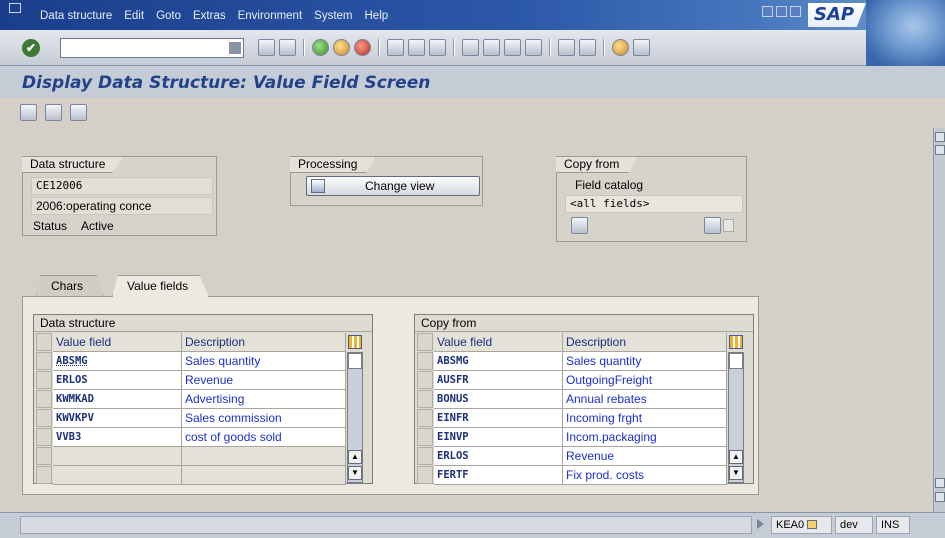  What do you see at coordinates (15, 8) in the screenshot?
I see `system-menu-icon` at bounding box center [15, 8].